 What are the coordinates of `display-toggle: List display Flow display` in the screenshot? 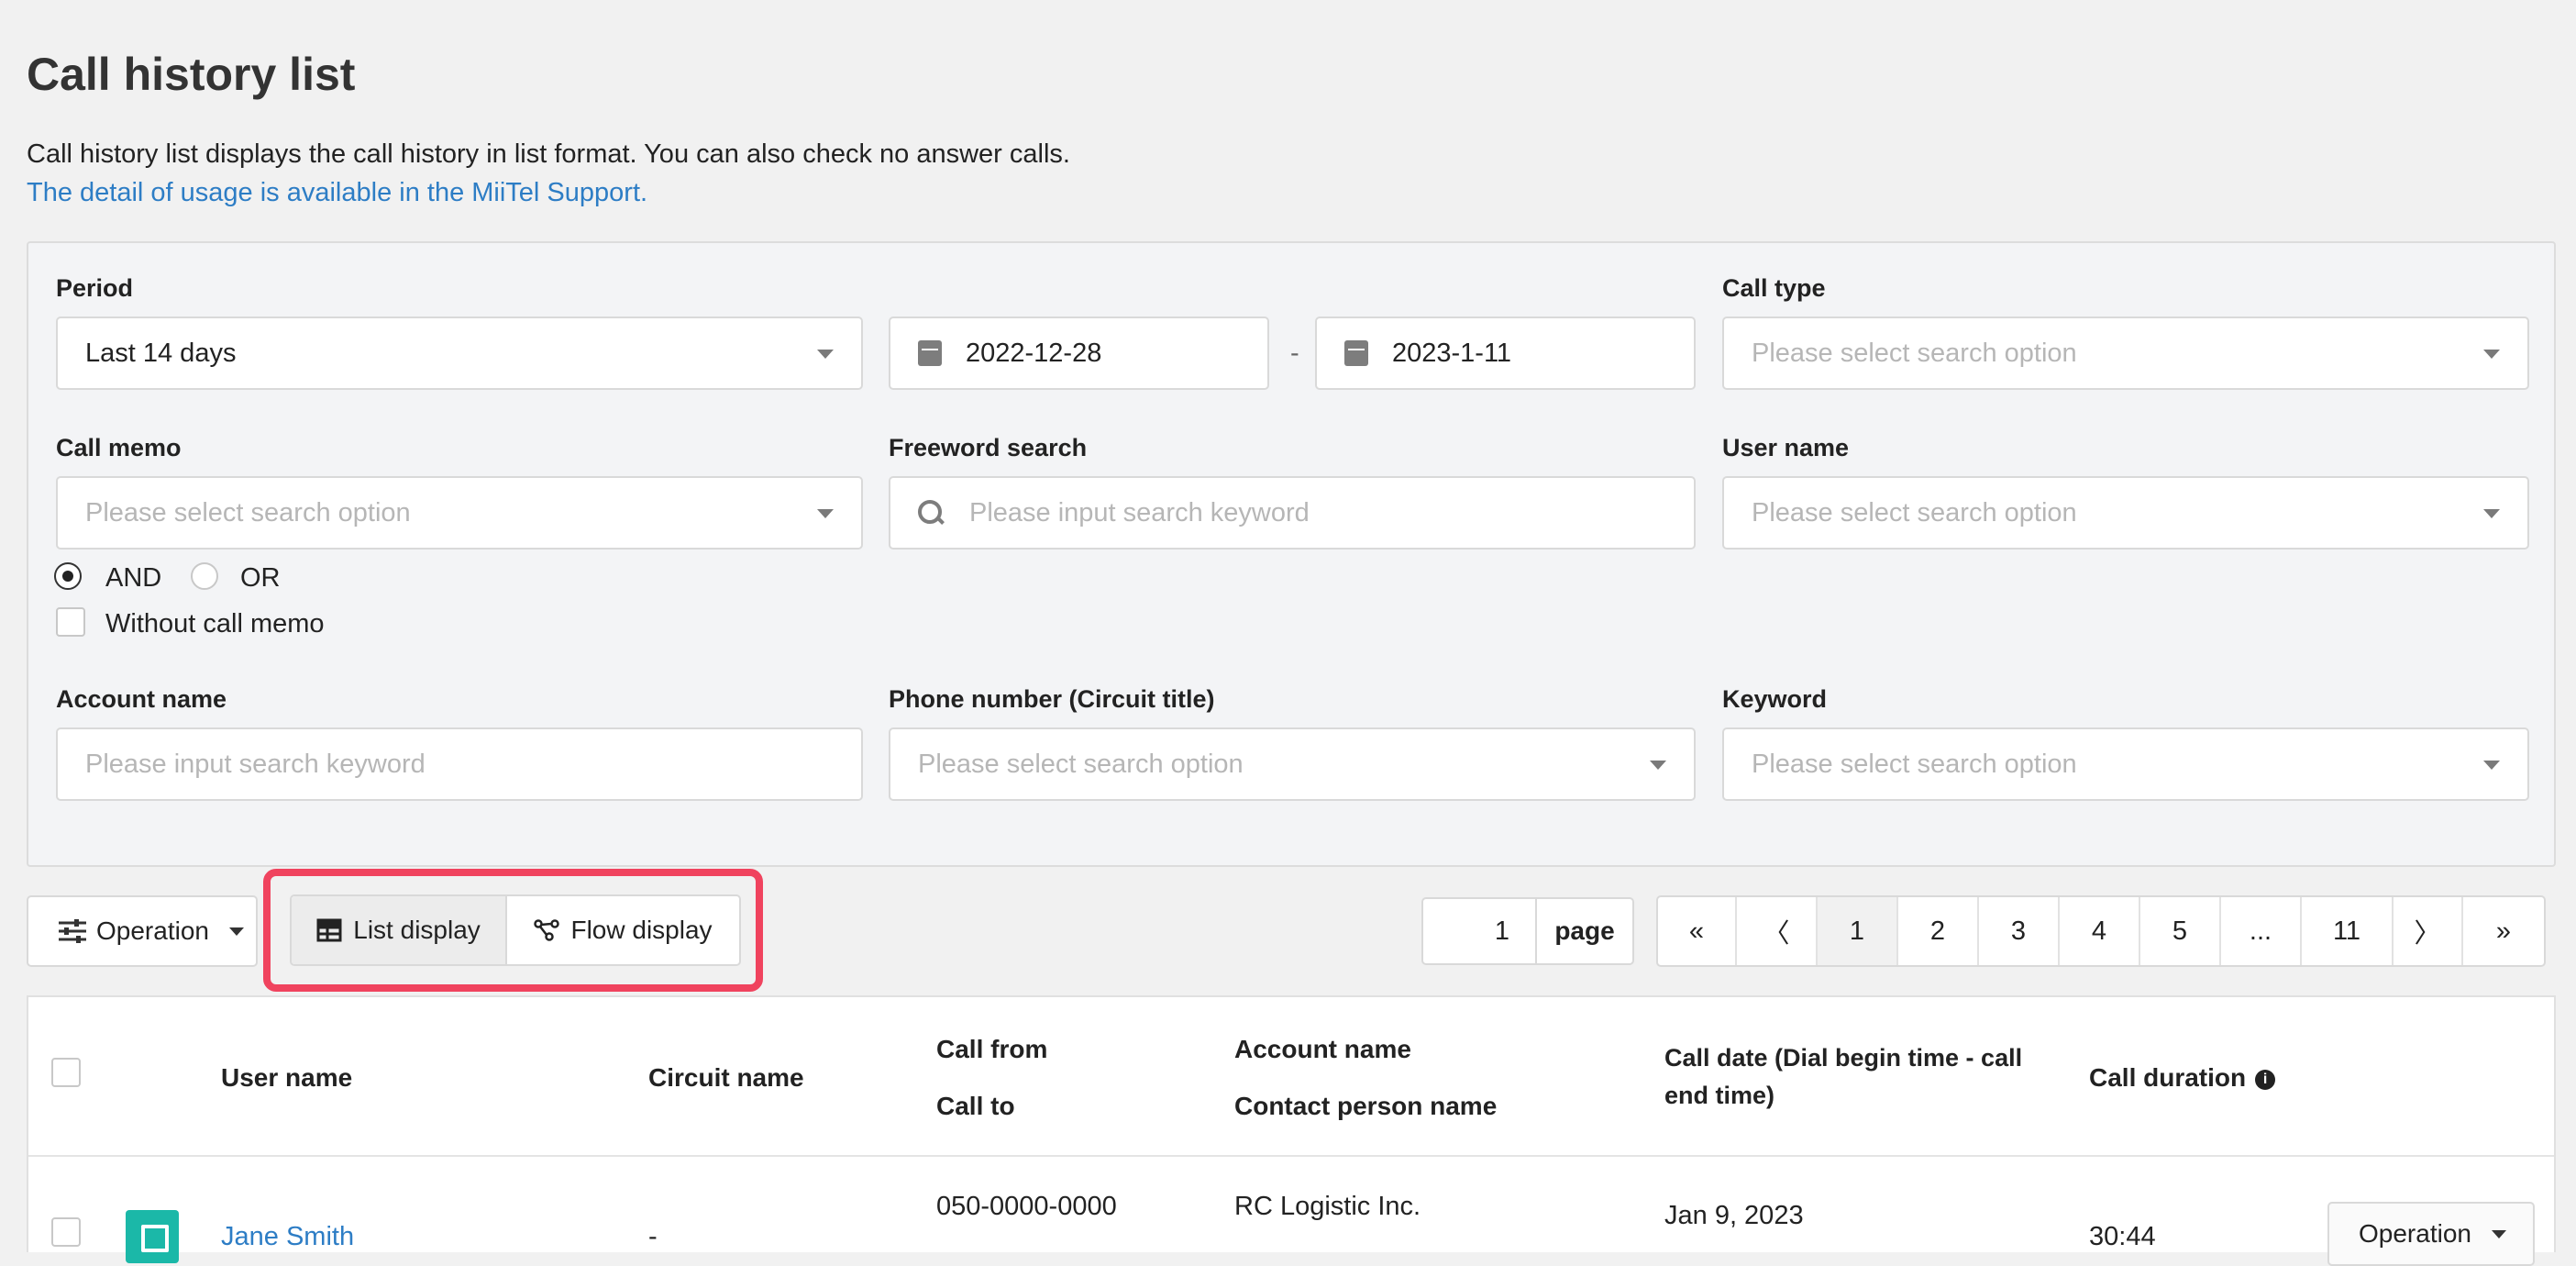 It's located at (515, 930).